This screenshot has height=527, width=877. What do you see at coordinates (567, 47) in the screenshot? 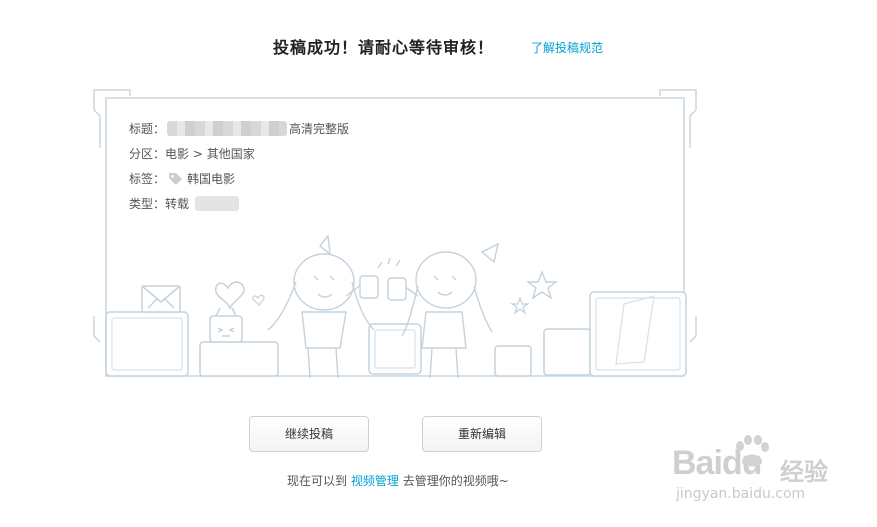
I see `upload-rules-link: 了解投稿规范` at bounding box center [567, 47].